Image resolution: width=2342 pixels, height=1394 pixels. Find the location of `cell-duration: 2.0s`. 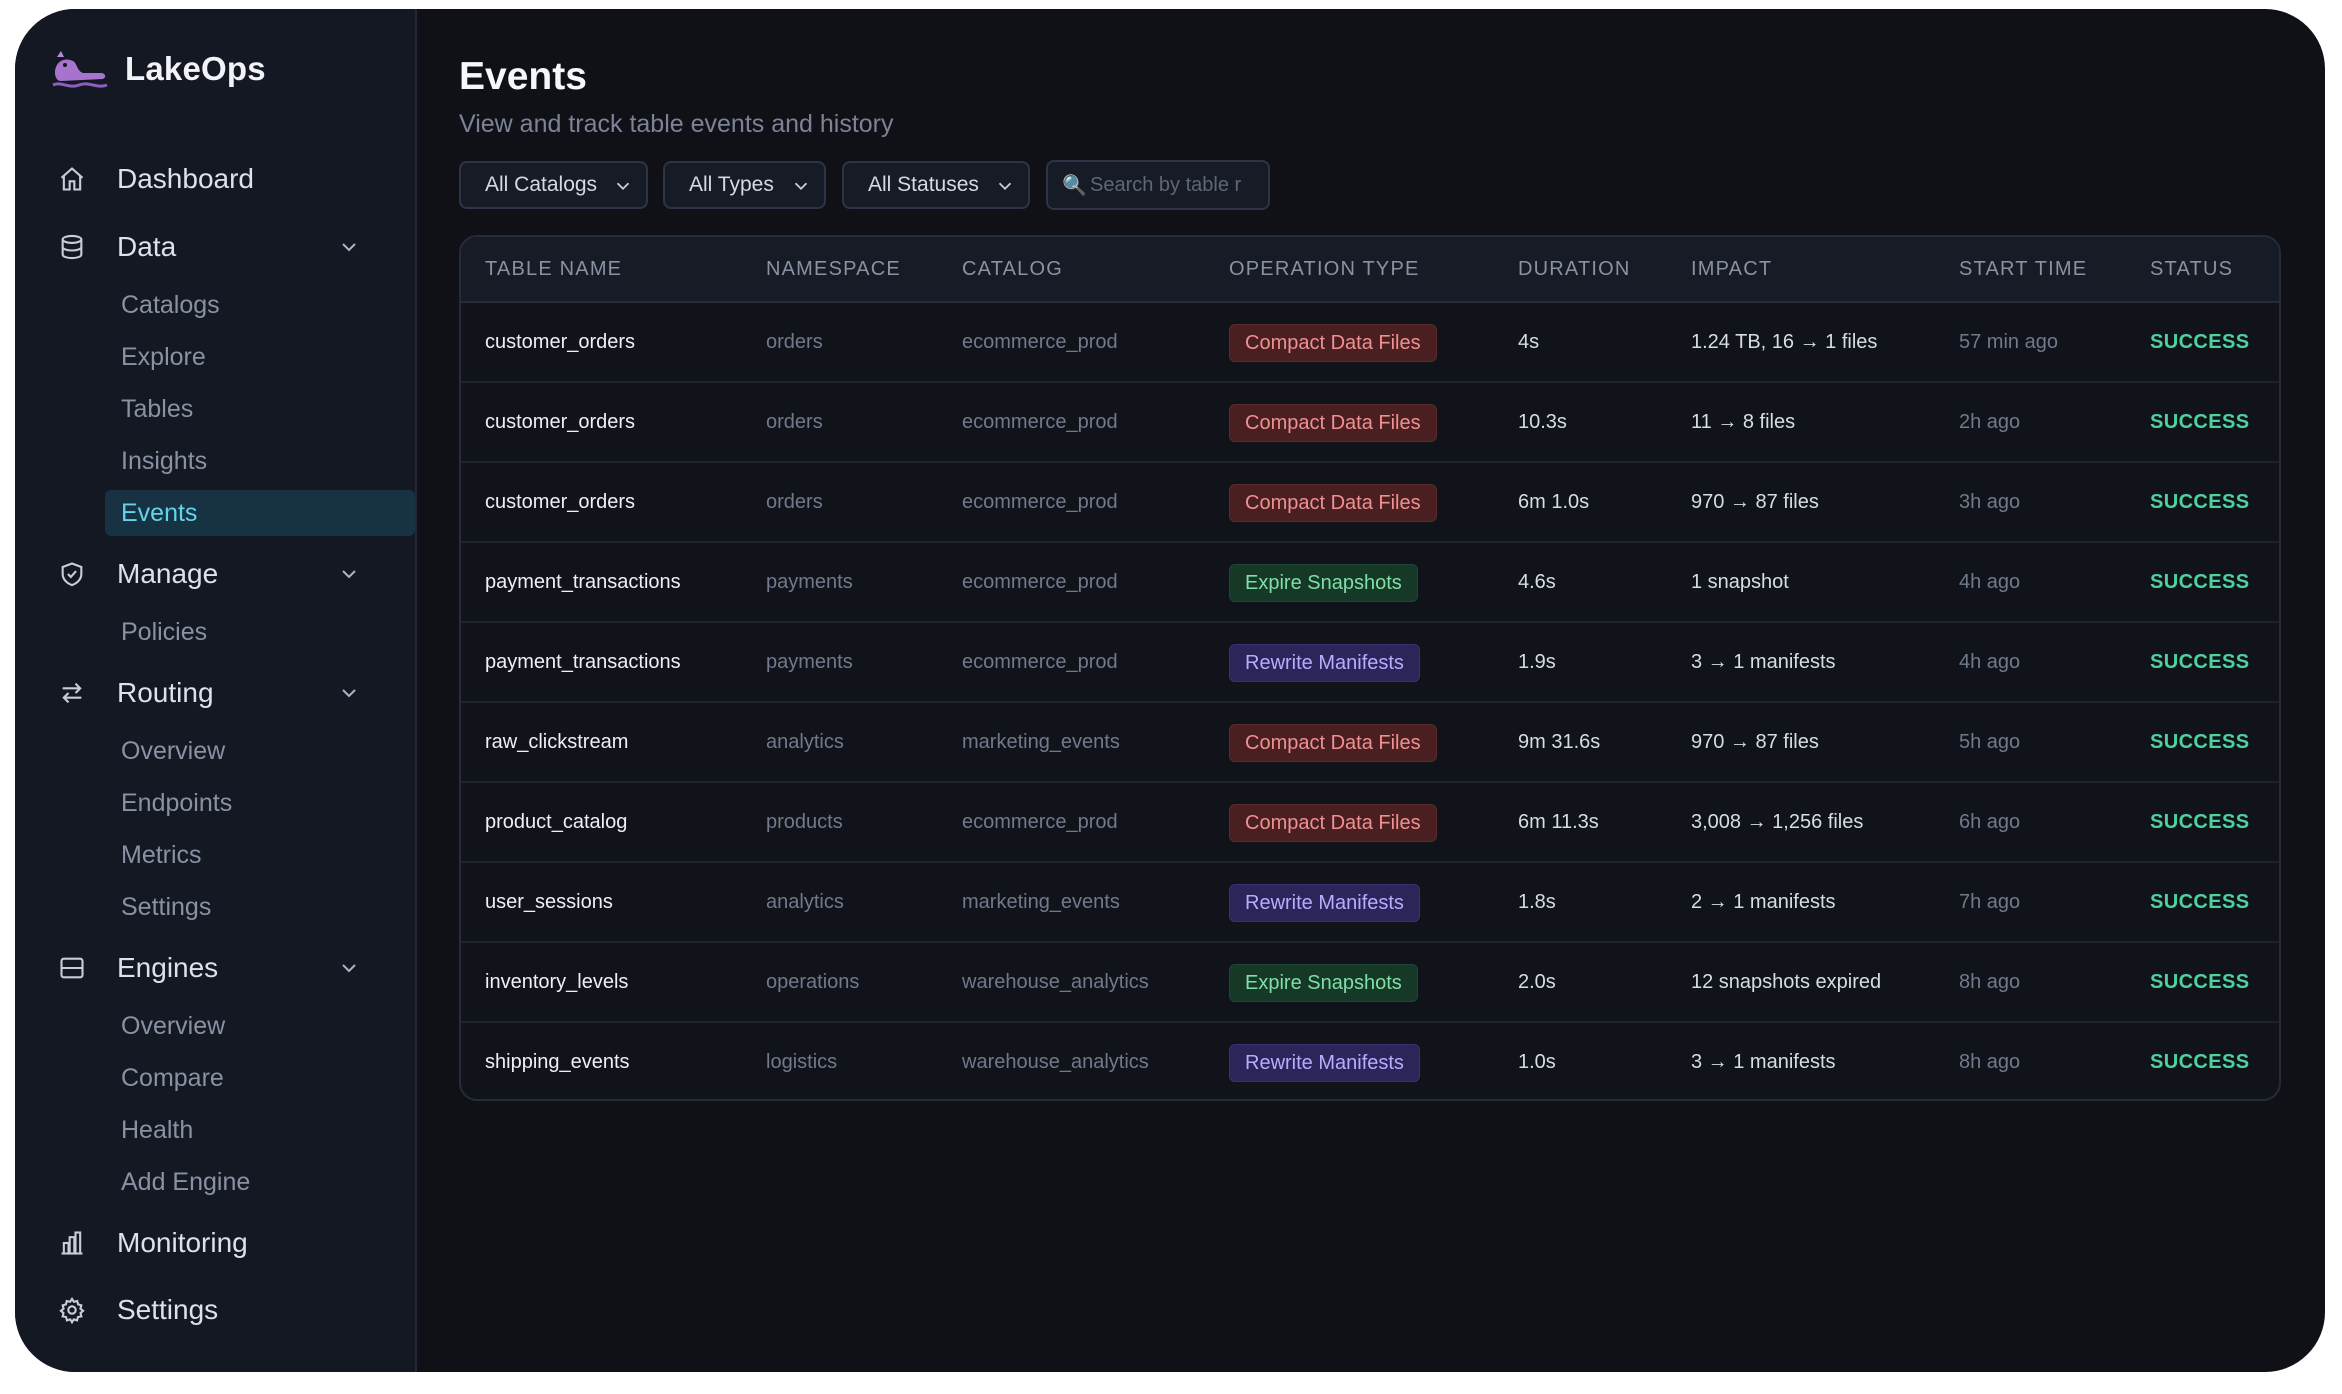

cell-duration: 2.0s is located at coordinates (1537, 982).